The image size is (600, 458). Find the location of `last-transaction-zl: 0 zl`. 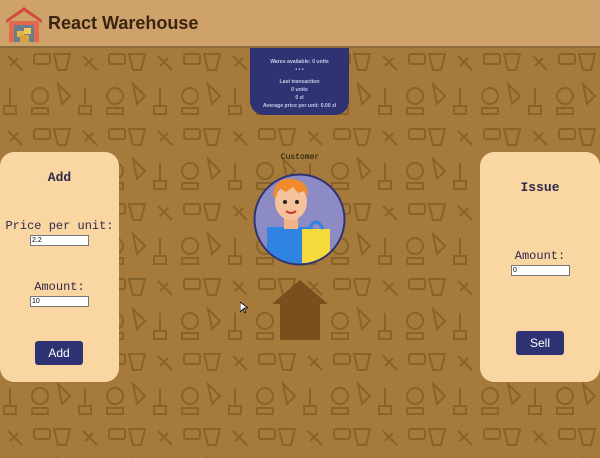

last-transaction-zl: 0 zl is located at coordinates (299, 98).